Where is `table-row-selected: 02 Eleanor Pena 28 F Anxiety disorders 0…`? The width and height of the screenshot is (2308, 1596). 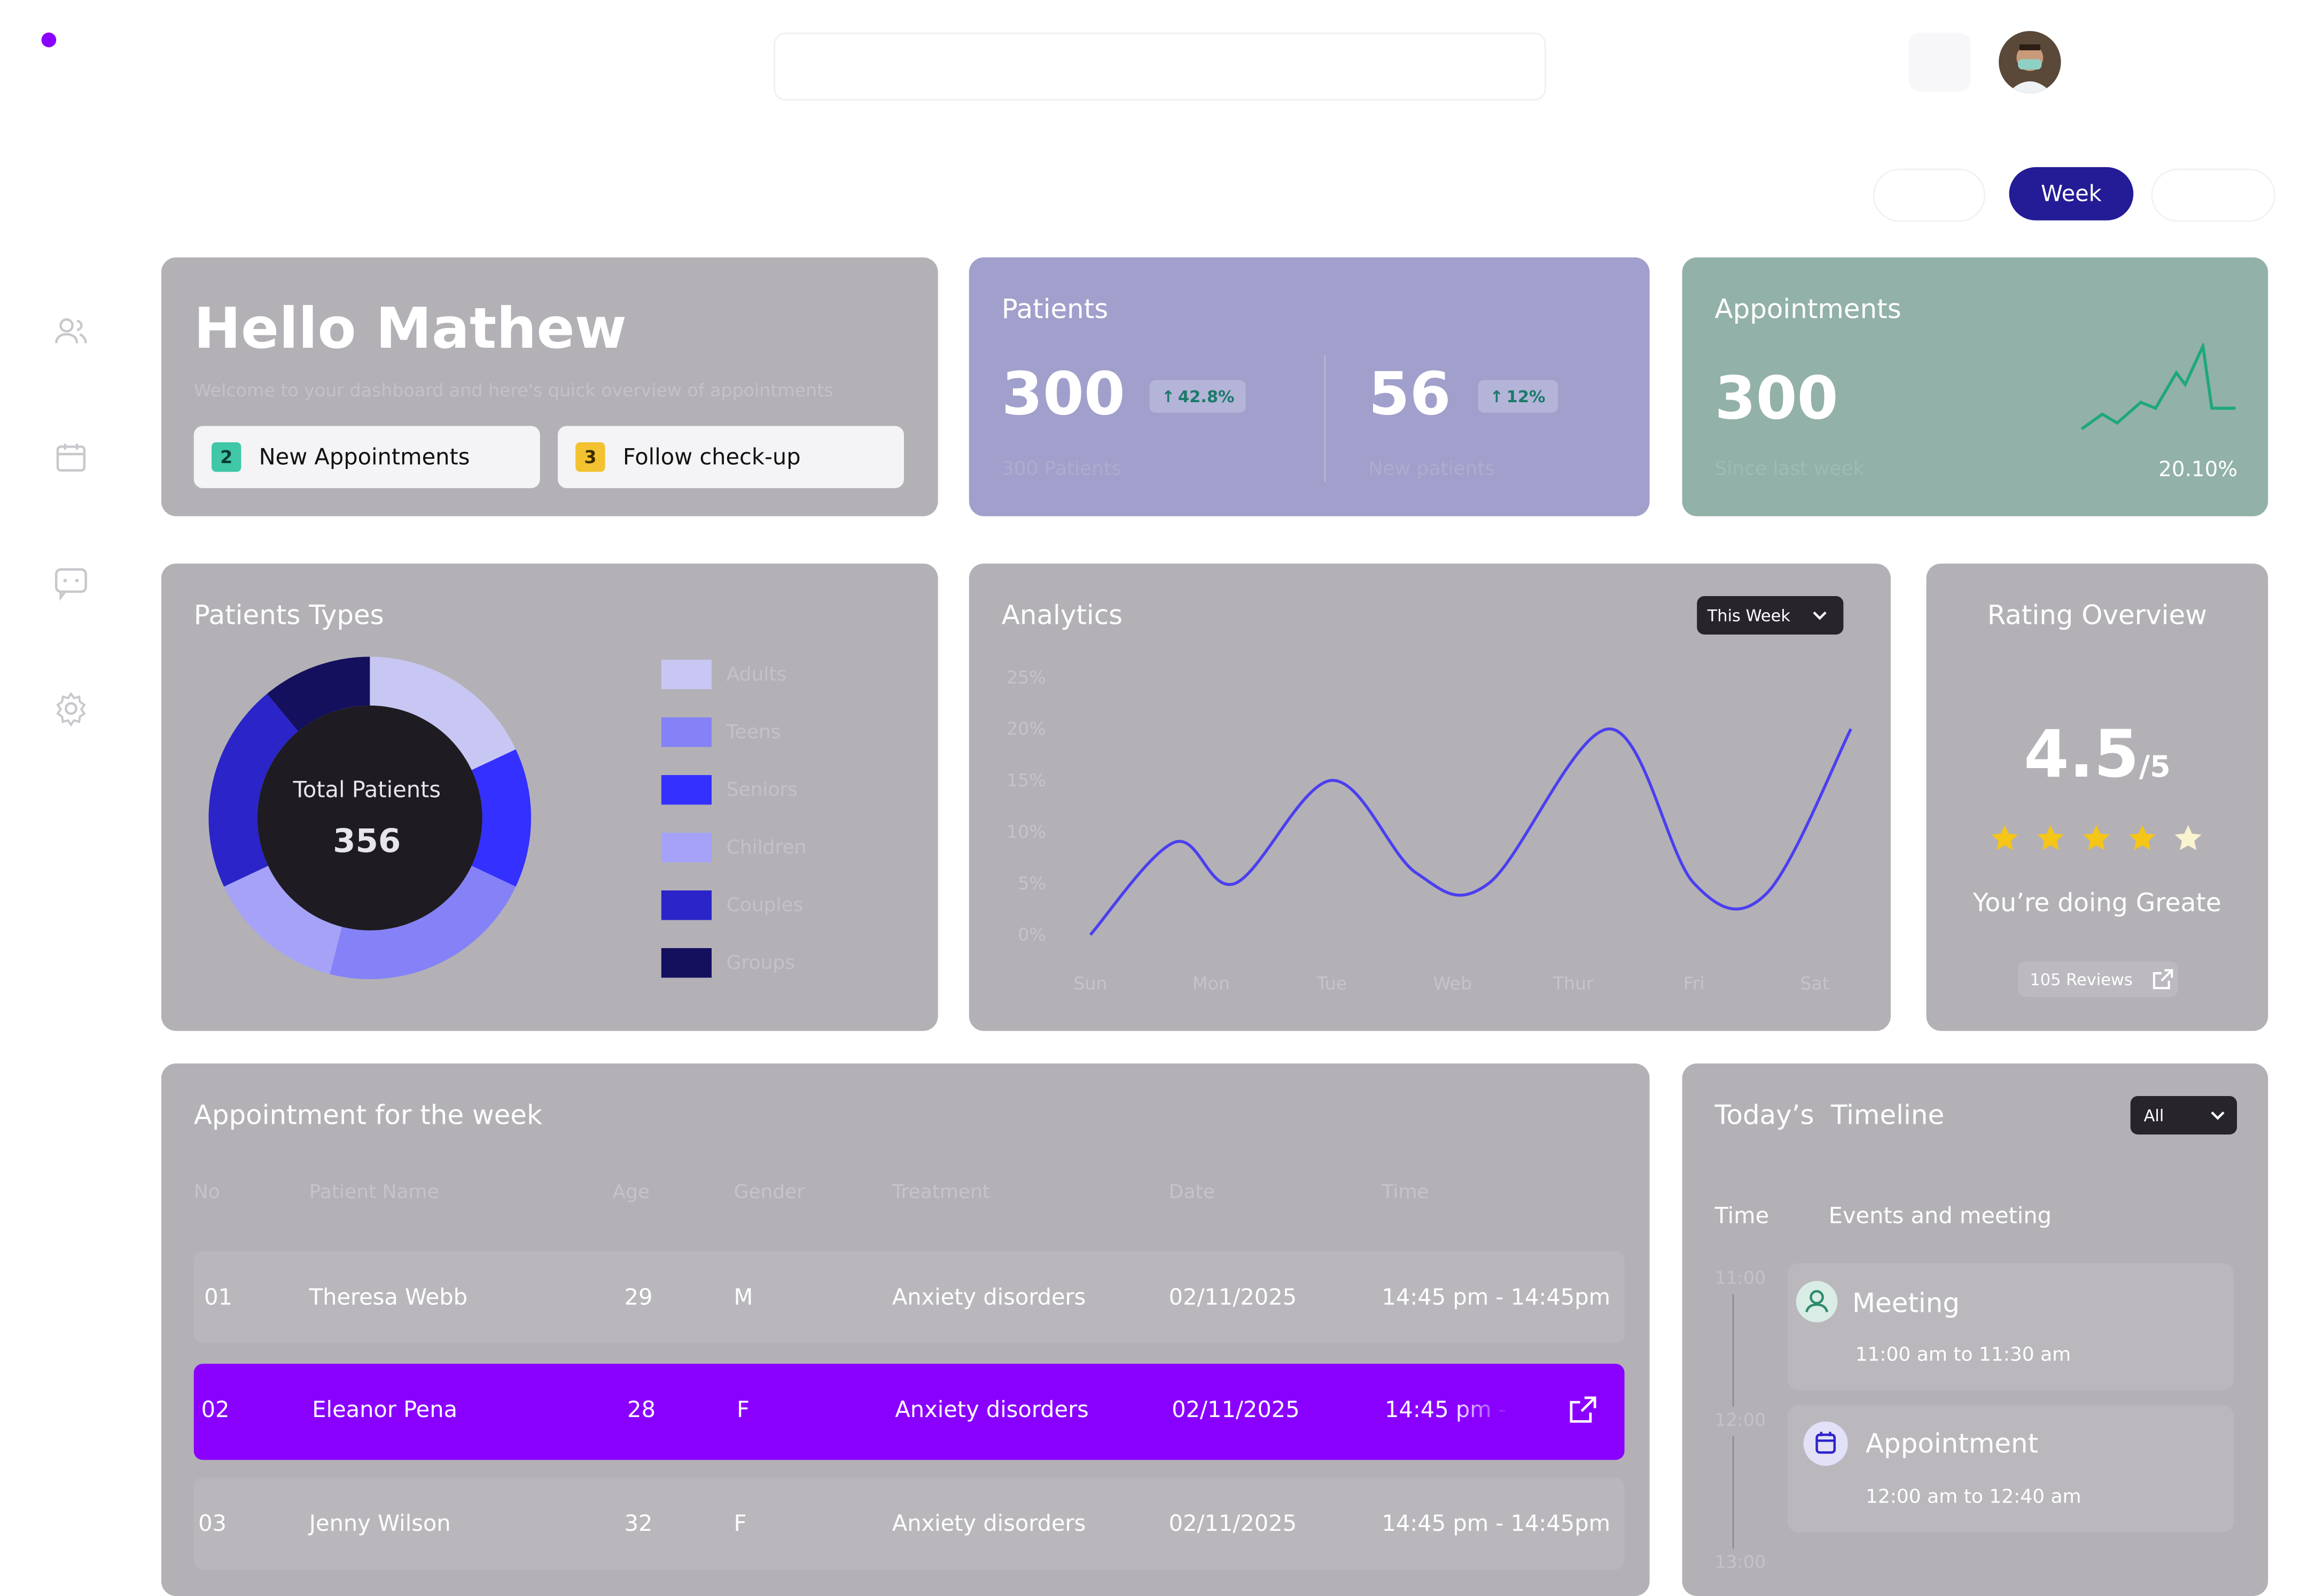
table-row-selected: 02 Eleanor Pena 28 F Anxiety disorders 0… is located at coordinates (909, 1412).